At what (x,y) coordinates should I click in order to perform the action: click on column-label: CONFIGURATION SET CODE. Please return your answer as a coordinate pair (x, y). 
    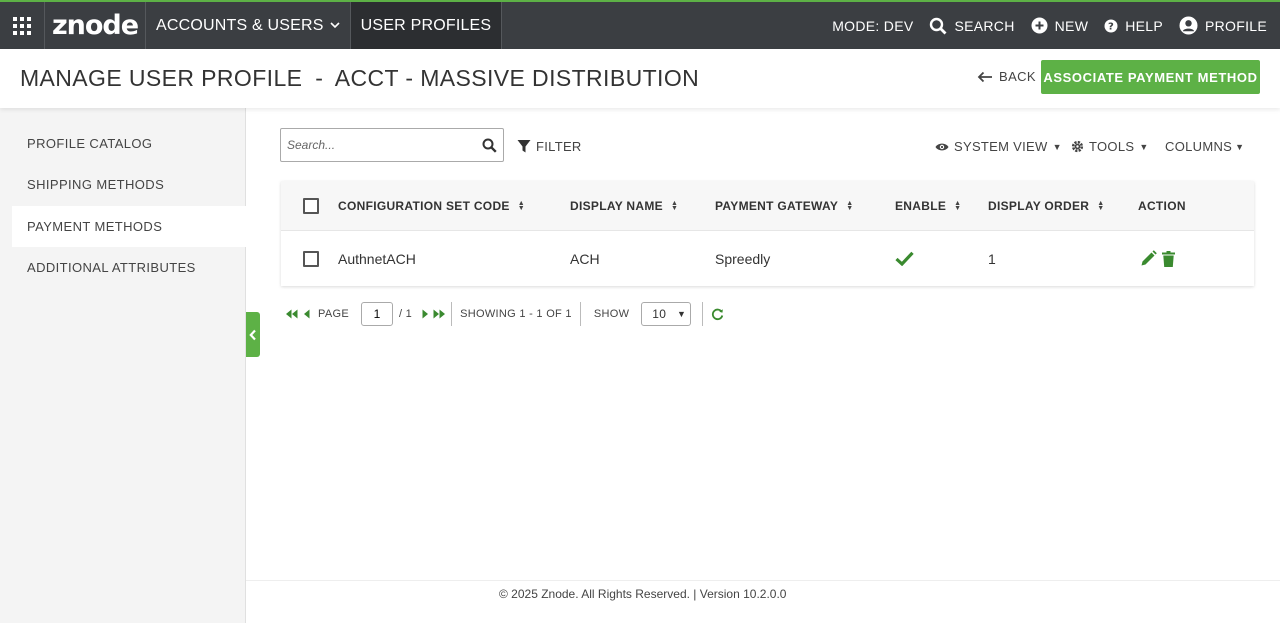
    Looking at the image, I should click on (424, 205).